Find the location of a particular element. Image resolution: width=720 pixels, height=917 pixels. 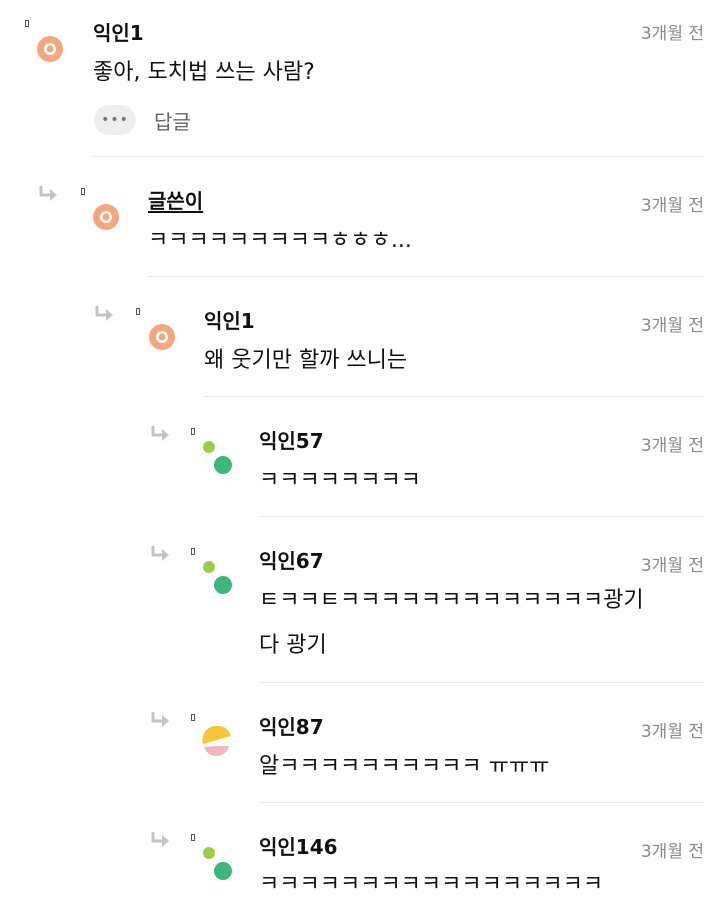

more-icon: ••• is located at coordinates (115, 120).